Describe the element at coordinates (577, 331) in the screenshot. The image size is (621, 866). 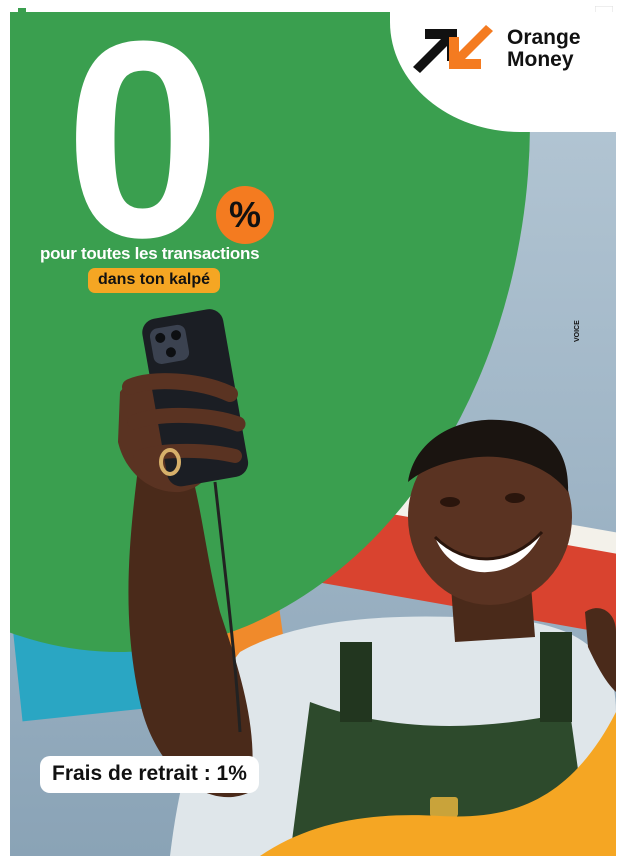
I see `side-label: VOICE` at that location.